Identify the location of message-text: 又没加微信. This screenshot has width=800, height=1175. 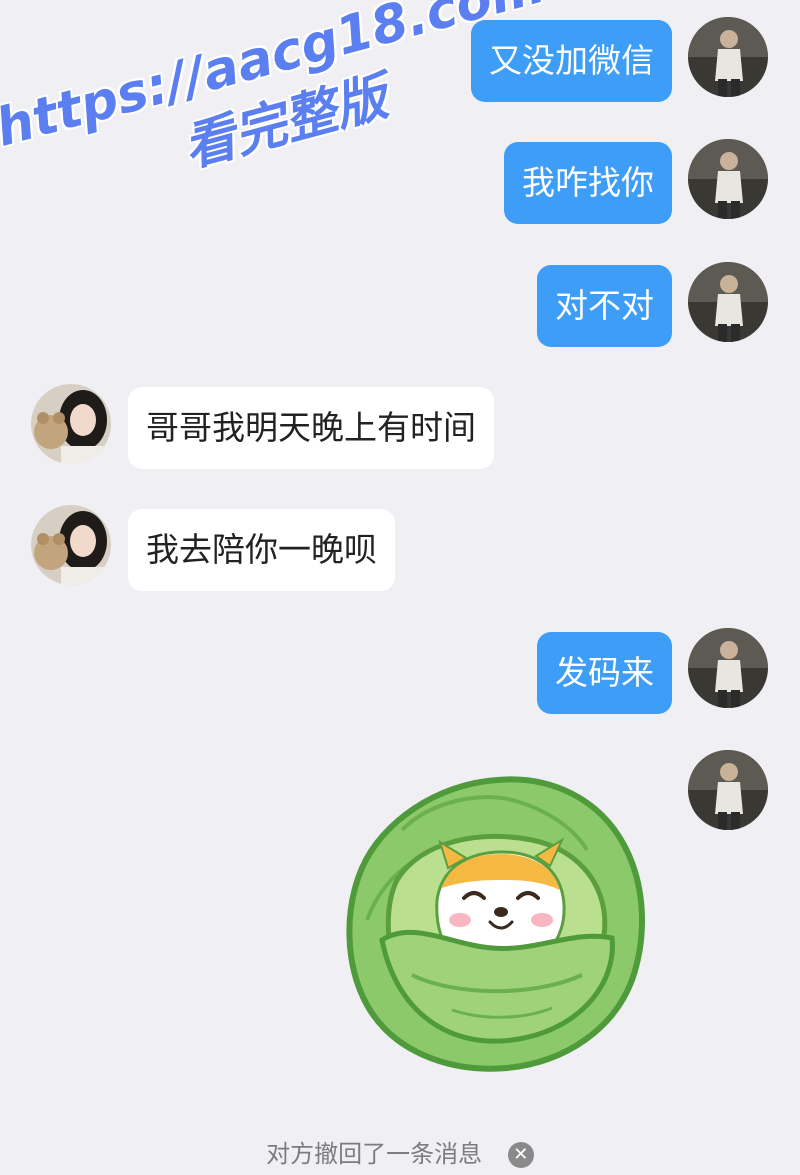
(571, 60).